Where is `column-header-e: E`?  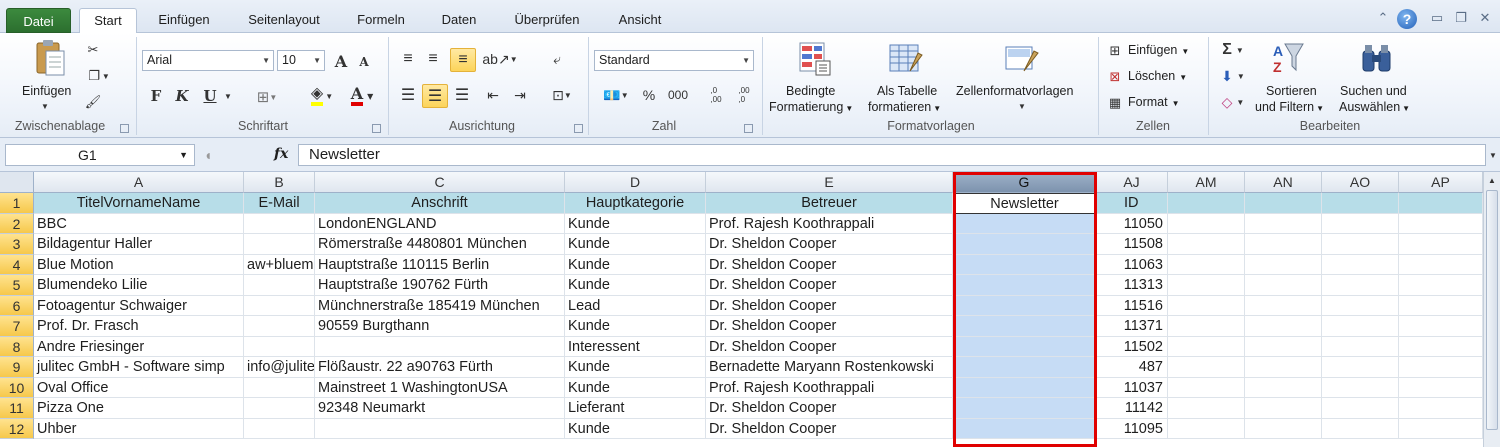
column-header-e: E is located at coordinates (829, 182).